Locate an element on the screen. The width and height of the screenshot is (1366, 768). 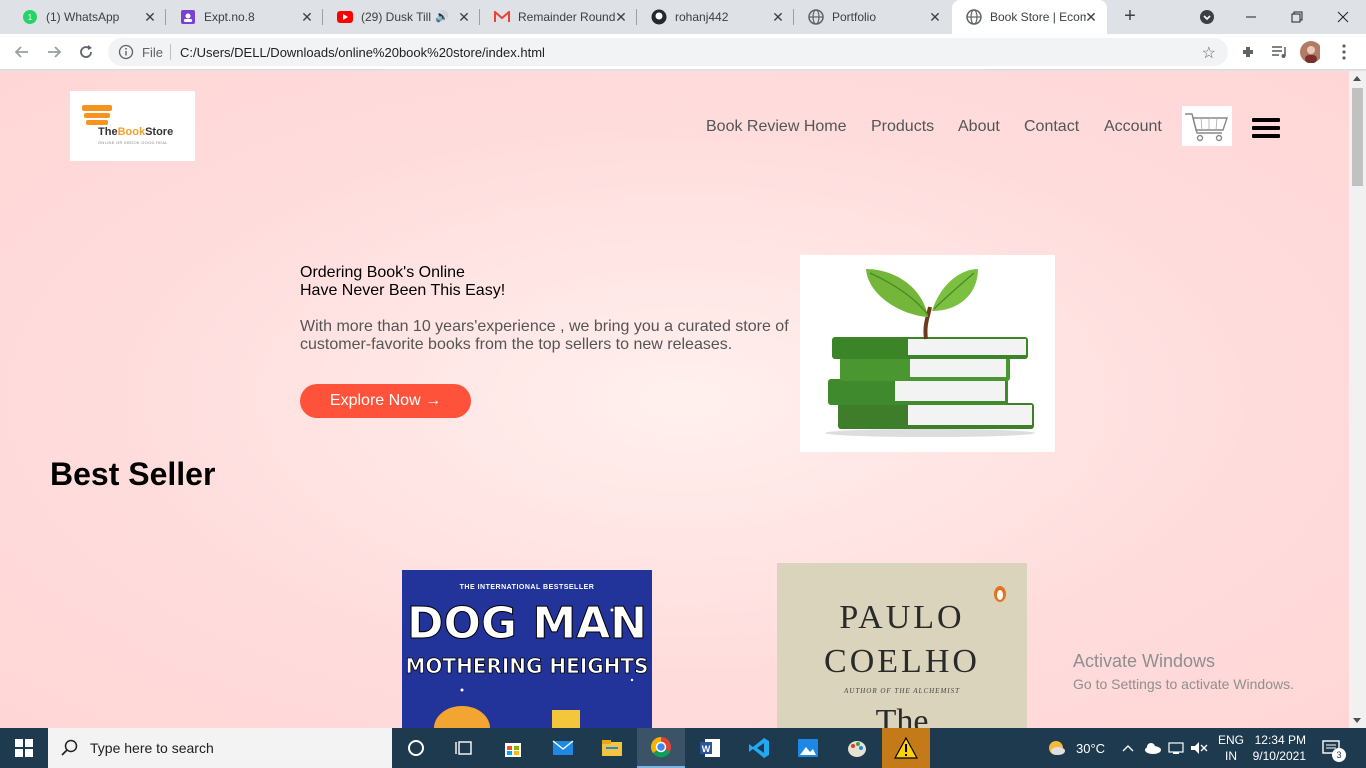
tab-expt: Expt.no.8 ✕ is located at coordinates (244, 17).